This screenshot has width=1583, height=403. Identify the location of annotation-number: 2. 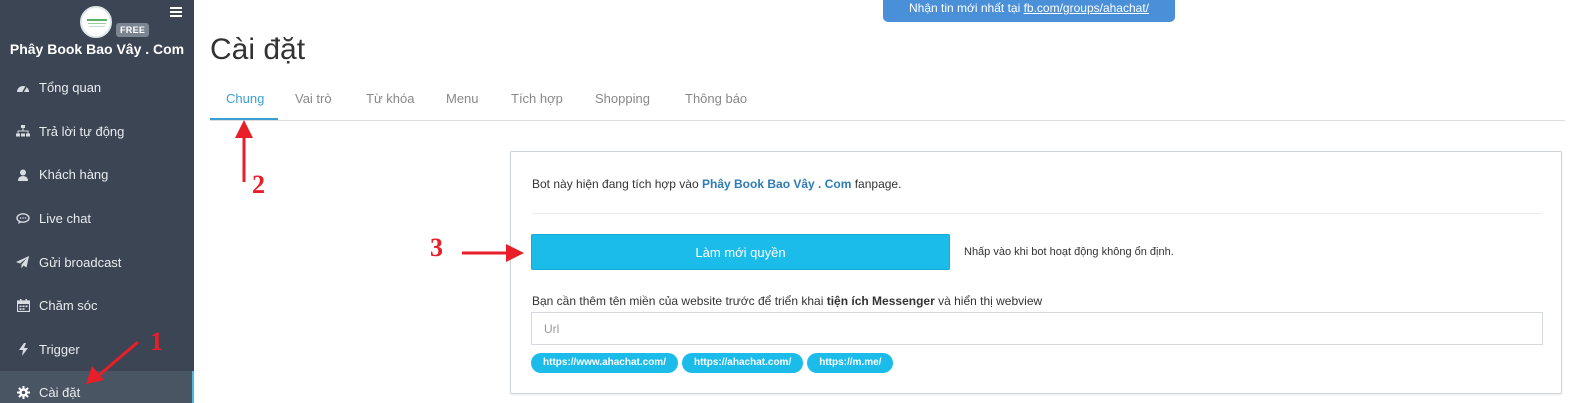
(258, 184).